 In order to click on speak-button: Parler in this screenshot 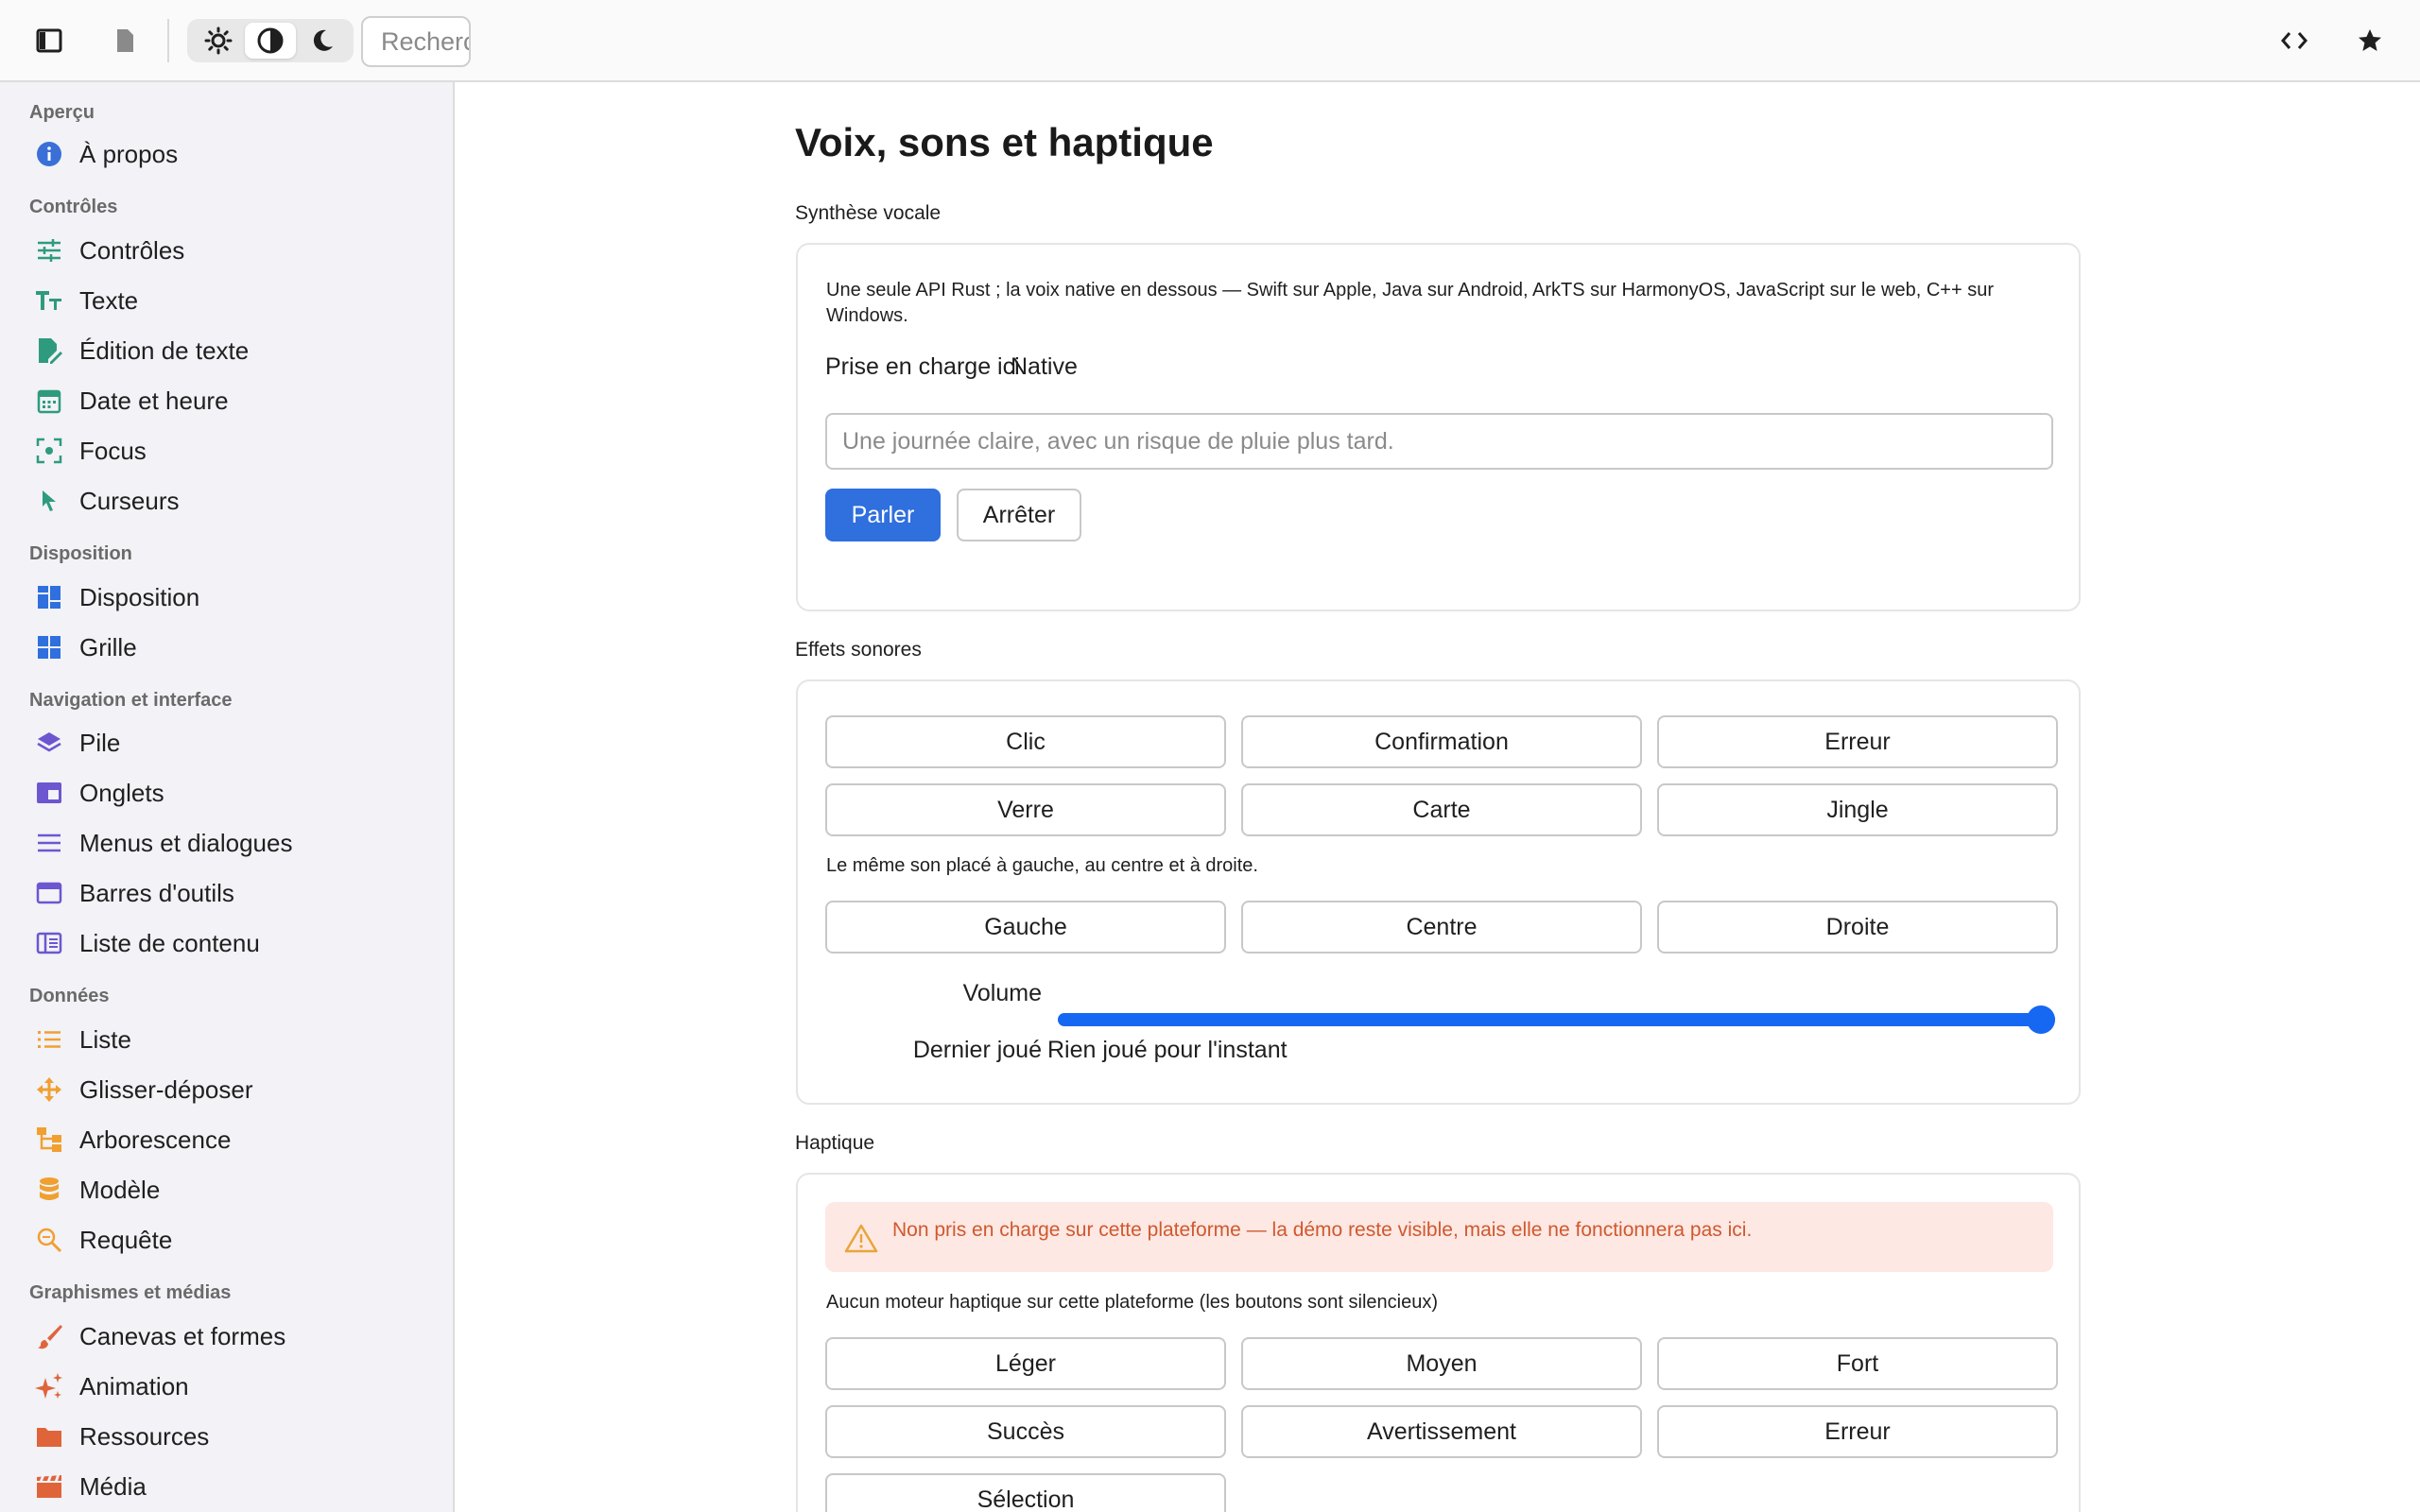, I will do `click(883, 515)`.